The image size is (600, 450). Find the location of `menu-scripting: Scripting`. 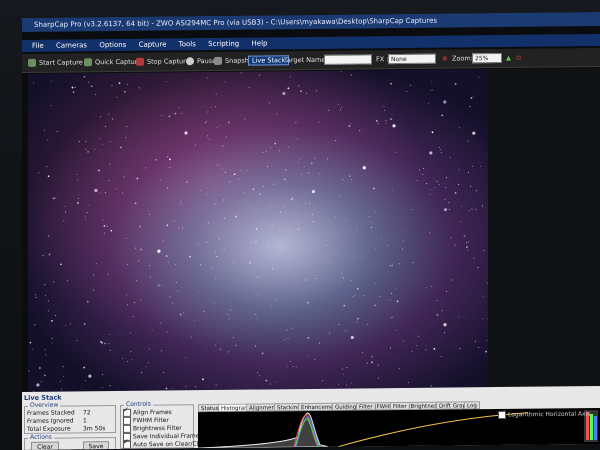

menu-scripting: Scripting is located at coordinates (223, 44).